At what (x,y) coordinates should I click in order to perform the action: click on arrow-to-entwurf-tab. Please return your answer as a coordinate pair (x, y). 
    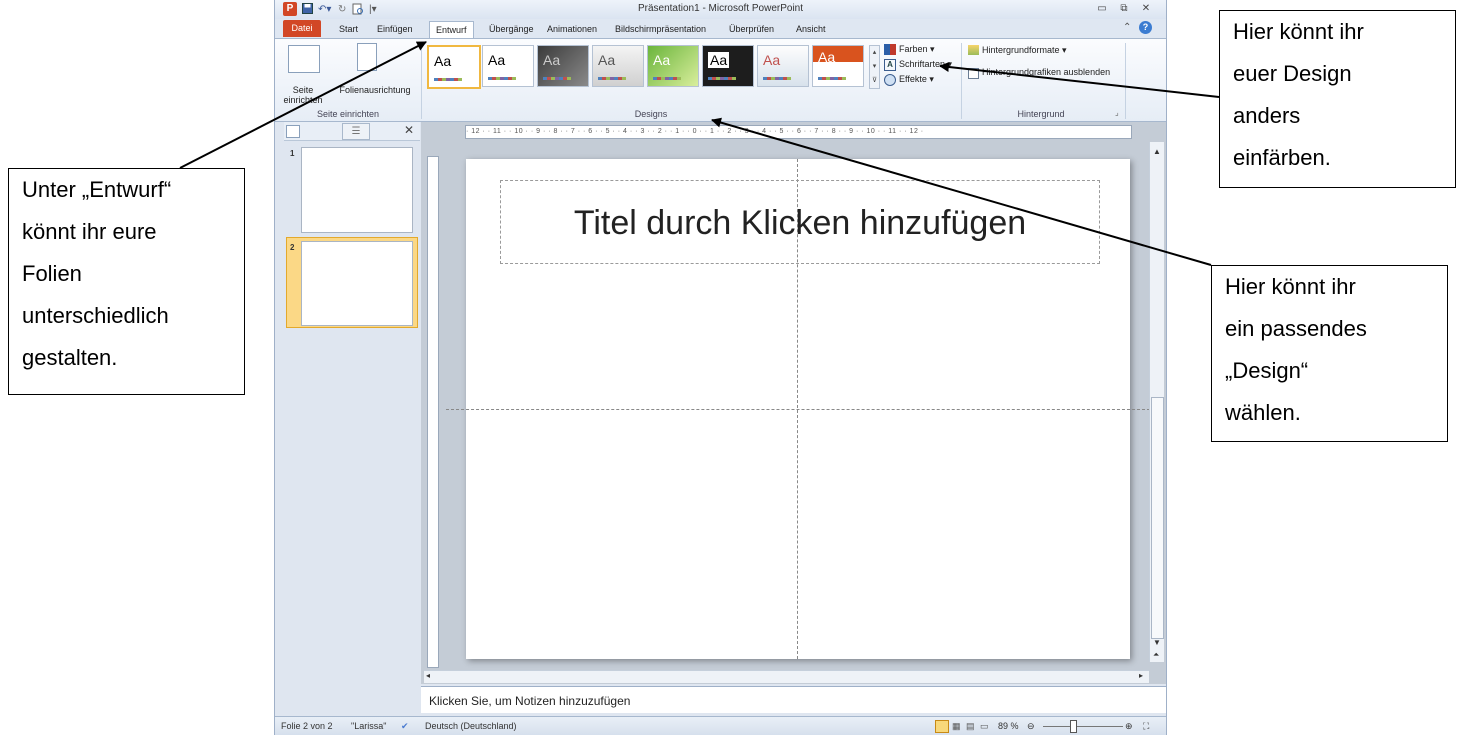
    Looking at the image, I should click on (303, 105).